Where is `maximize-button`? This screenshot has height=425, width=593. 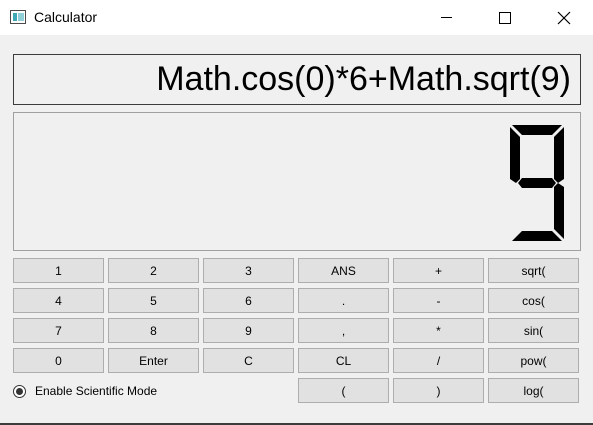 maximize-button is located at coordinates (505, 17).